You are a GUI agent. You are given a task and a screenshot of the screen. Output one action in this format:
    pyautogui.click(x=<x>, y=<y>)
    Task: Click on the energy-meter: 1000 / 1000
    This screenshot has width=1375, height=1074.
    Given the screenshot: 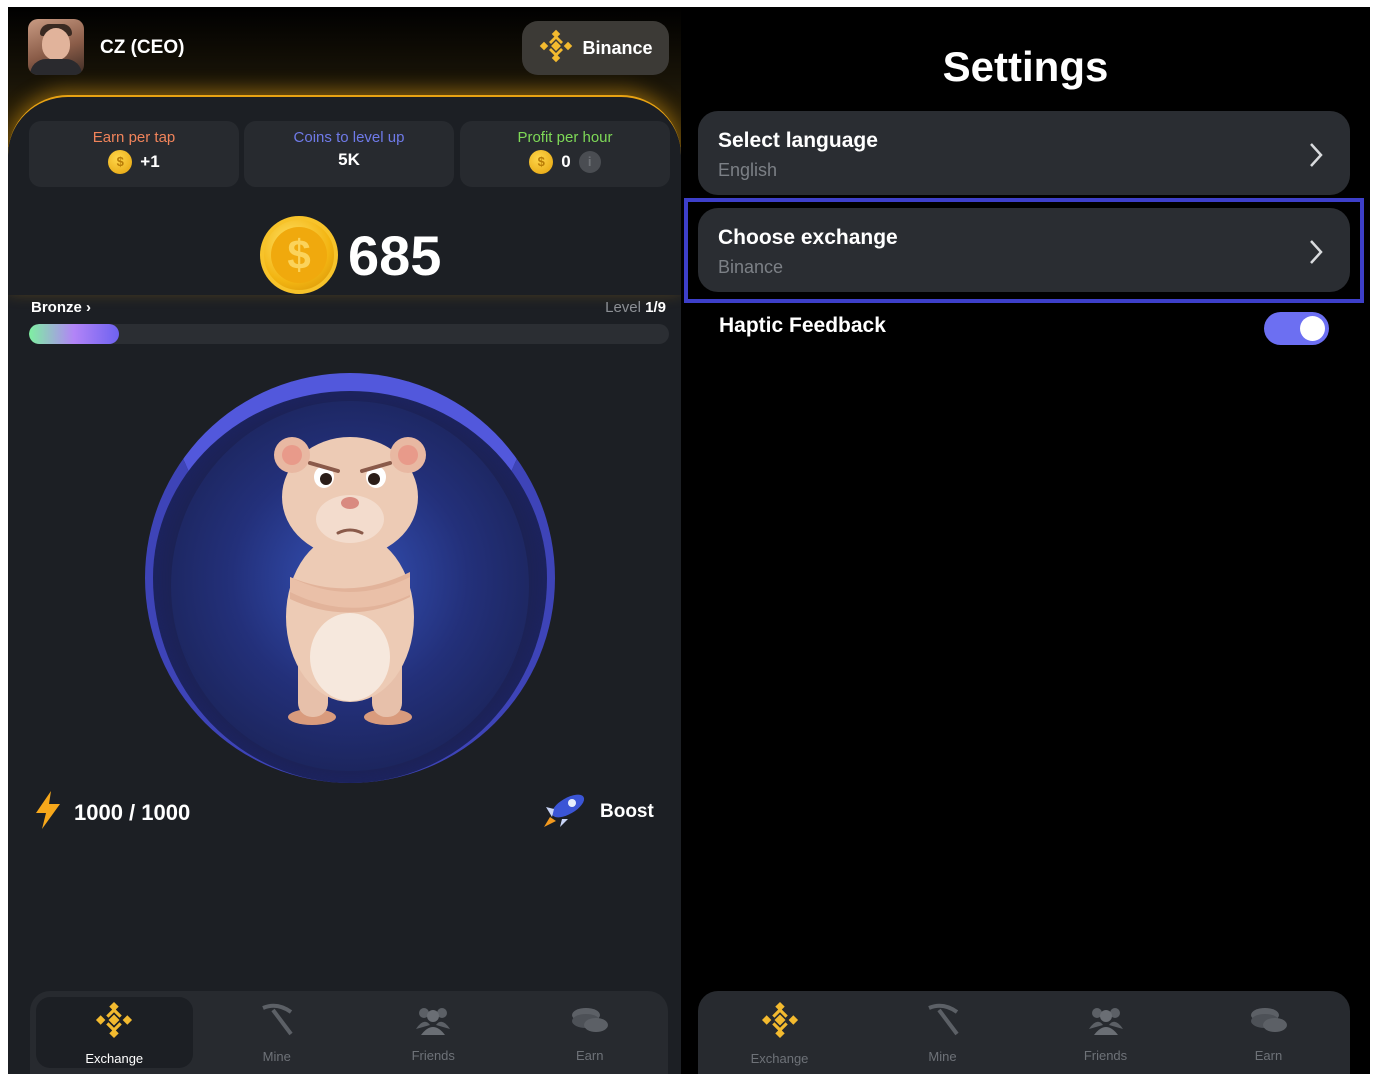 What is the action you would take?
    pyautogui.click(x=112, y=812)
    